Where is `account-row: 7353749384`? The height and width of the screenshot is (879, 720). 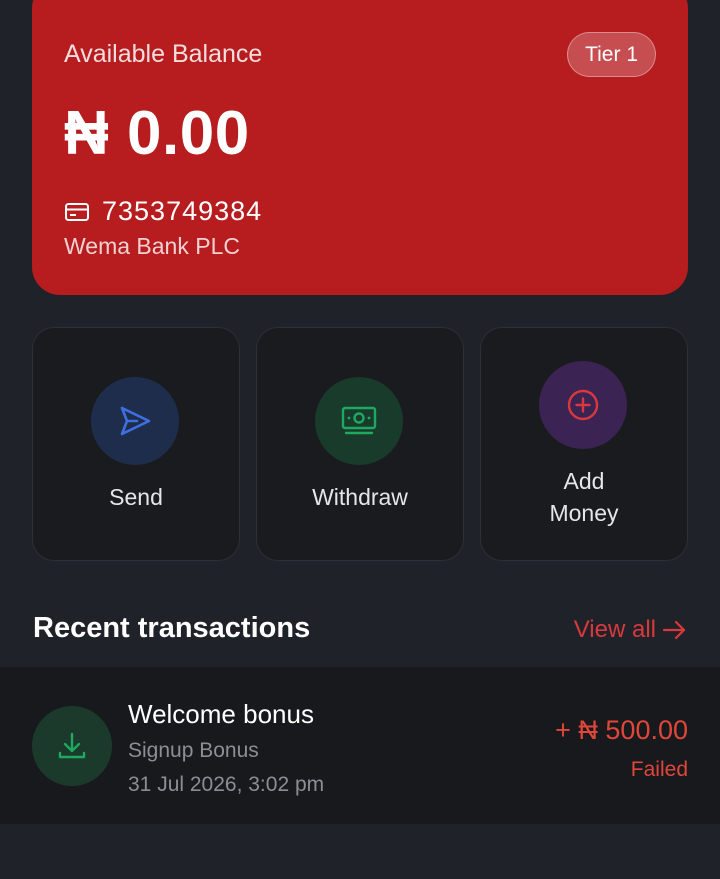 account-row: 7353749384 is located at coordinates (163, 211).